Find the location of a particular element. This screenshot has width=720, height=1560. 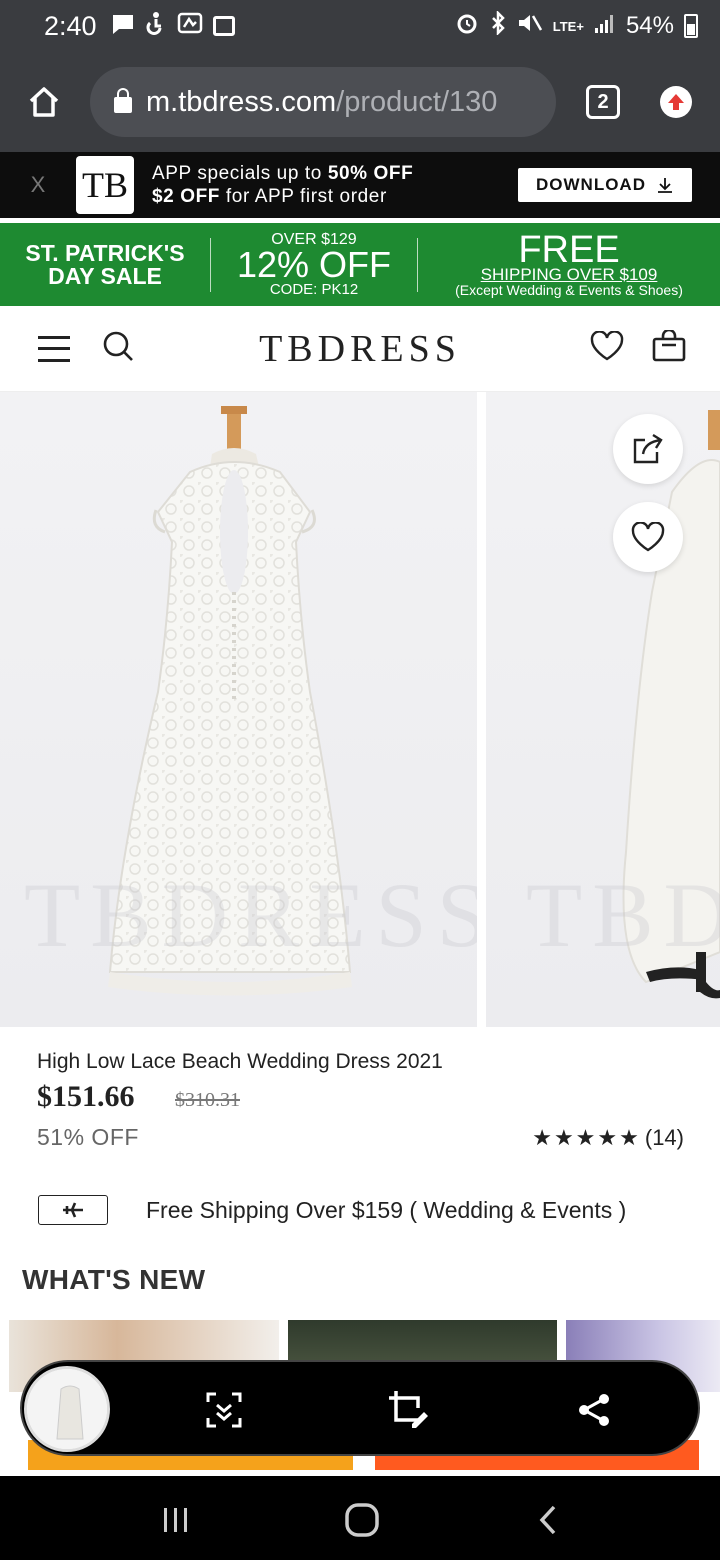

system-icons: LTE+ 54% is located at coordinates (576, 25).